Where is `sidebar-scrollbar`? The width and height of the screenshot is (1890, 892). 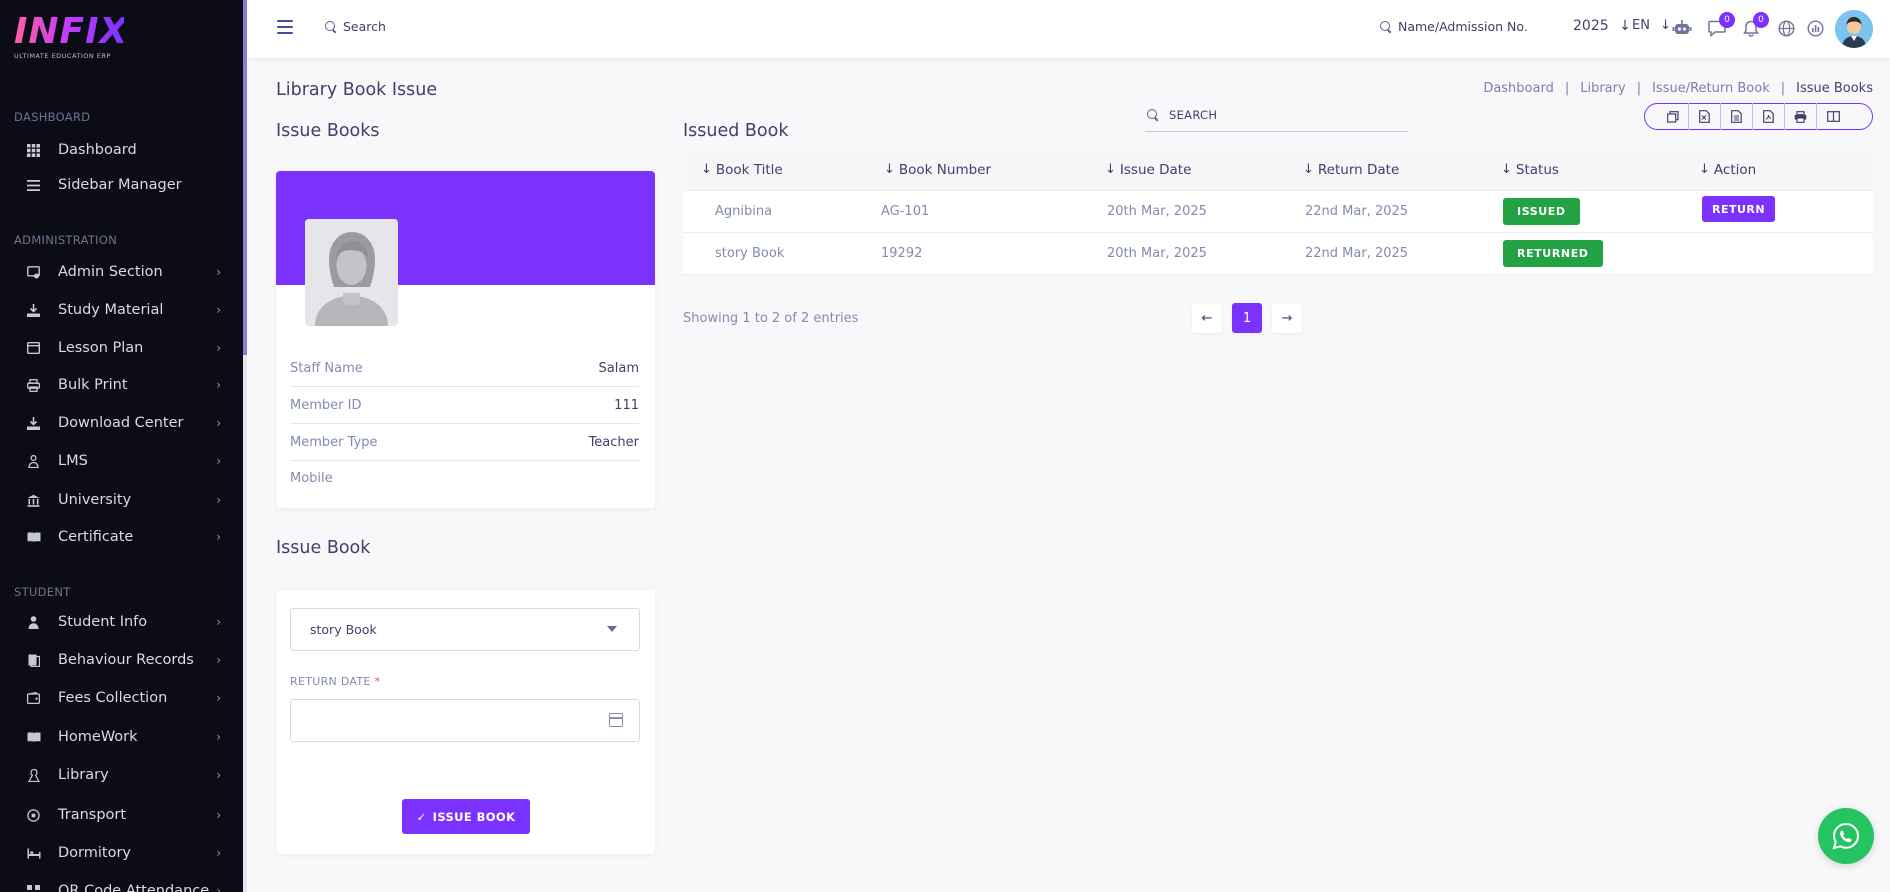
sidebar-scrollbar is located at coordinates (245, 446).